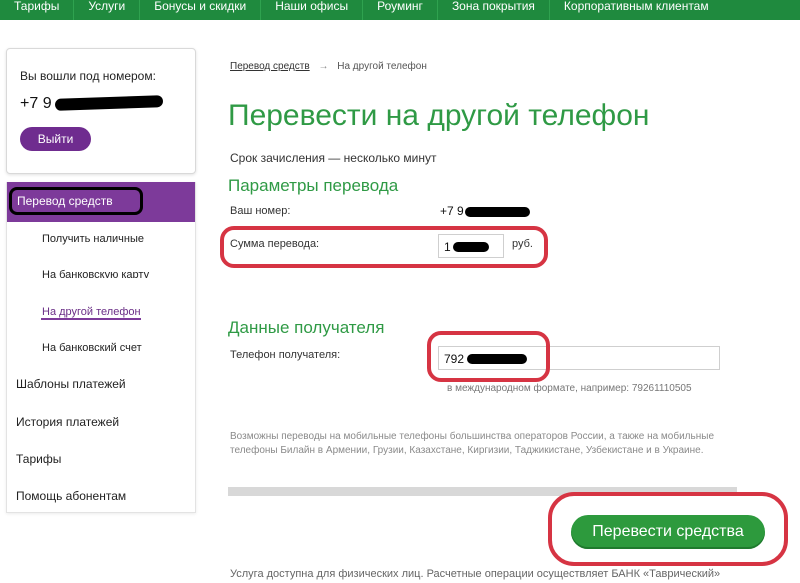  What do you see at coordinates (488, 356) in the screenshot?
I see `annotation-circle` at bounding box center [488, 356].